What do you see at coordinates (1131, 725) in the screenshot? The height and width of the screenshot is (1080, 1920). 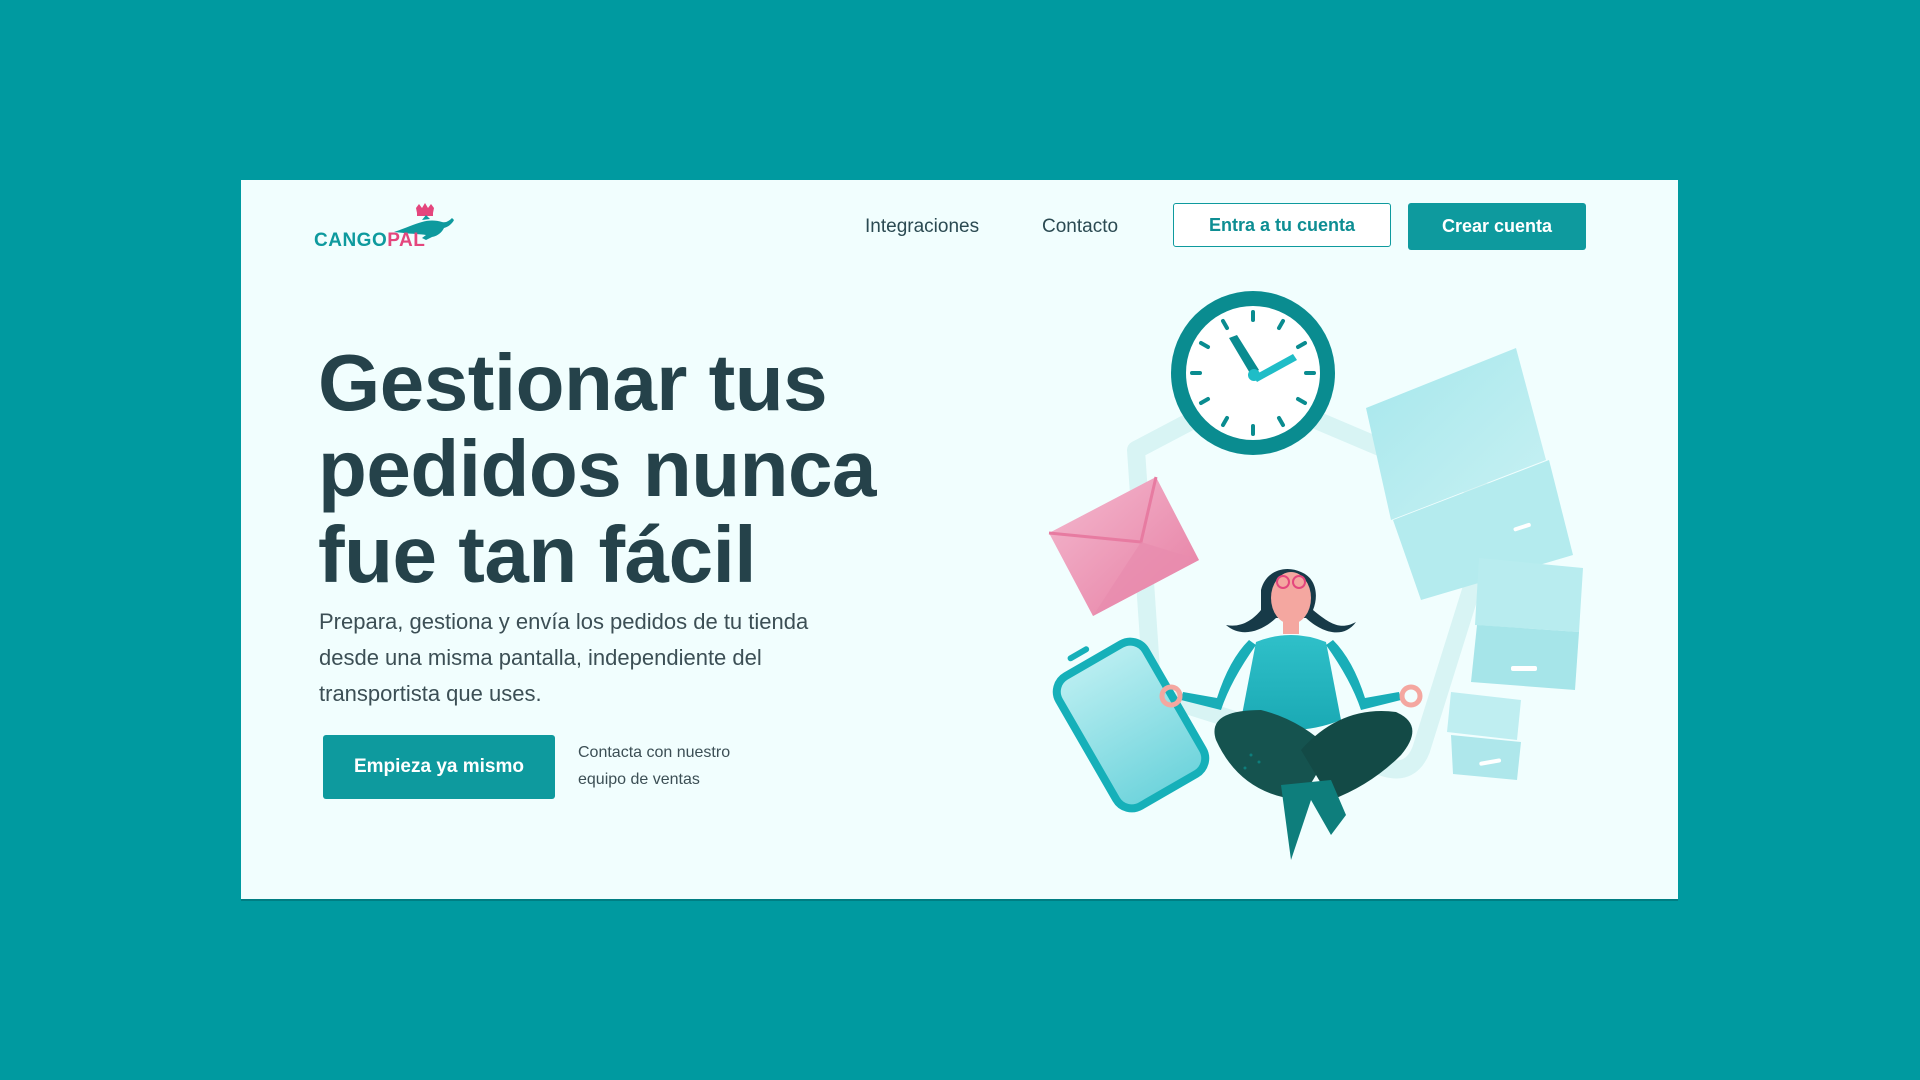 I see `phone-icon` at bounding box center [1131, 725].